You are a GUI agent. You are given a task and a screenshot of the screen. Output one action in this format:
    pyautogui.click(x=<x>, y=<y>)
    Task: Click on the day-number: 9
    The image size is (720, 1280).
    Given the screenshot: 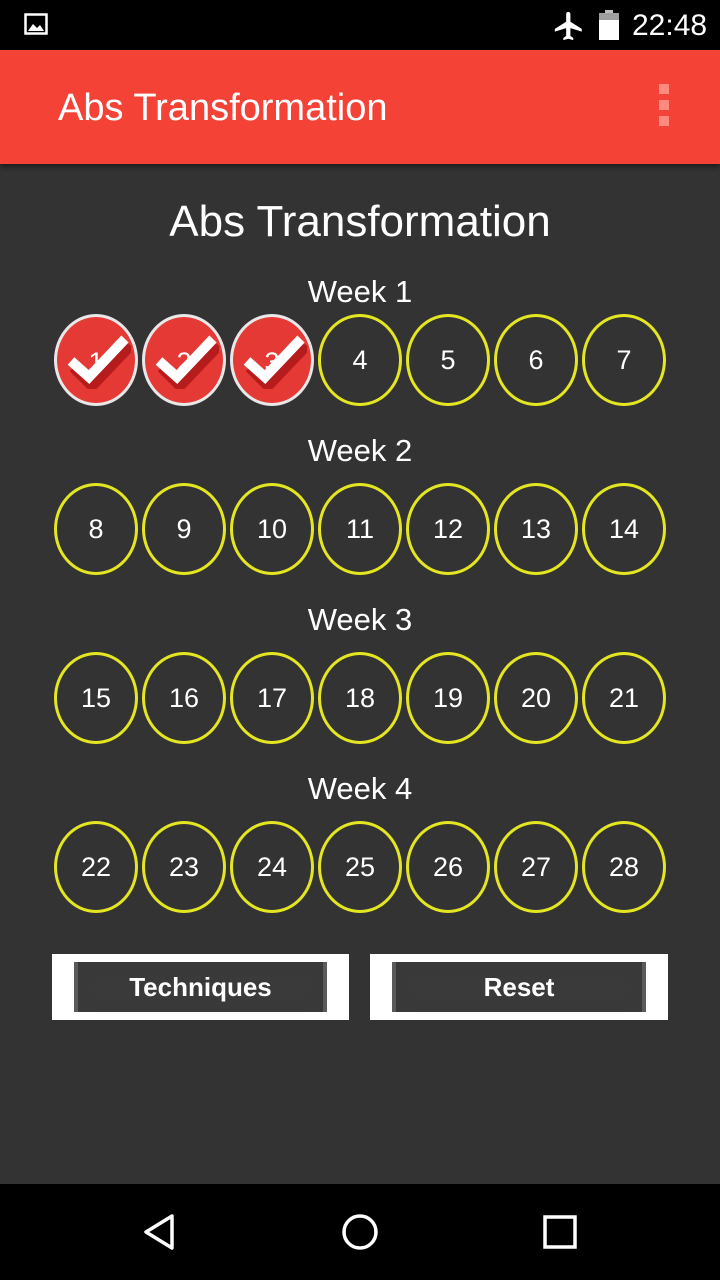 What is the action you would take?
    pyautogui.click(x=184, y=528)
    